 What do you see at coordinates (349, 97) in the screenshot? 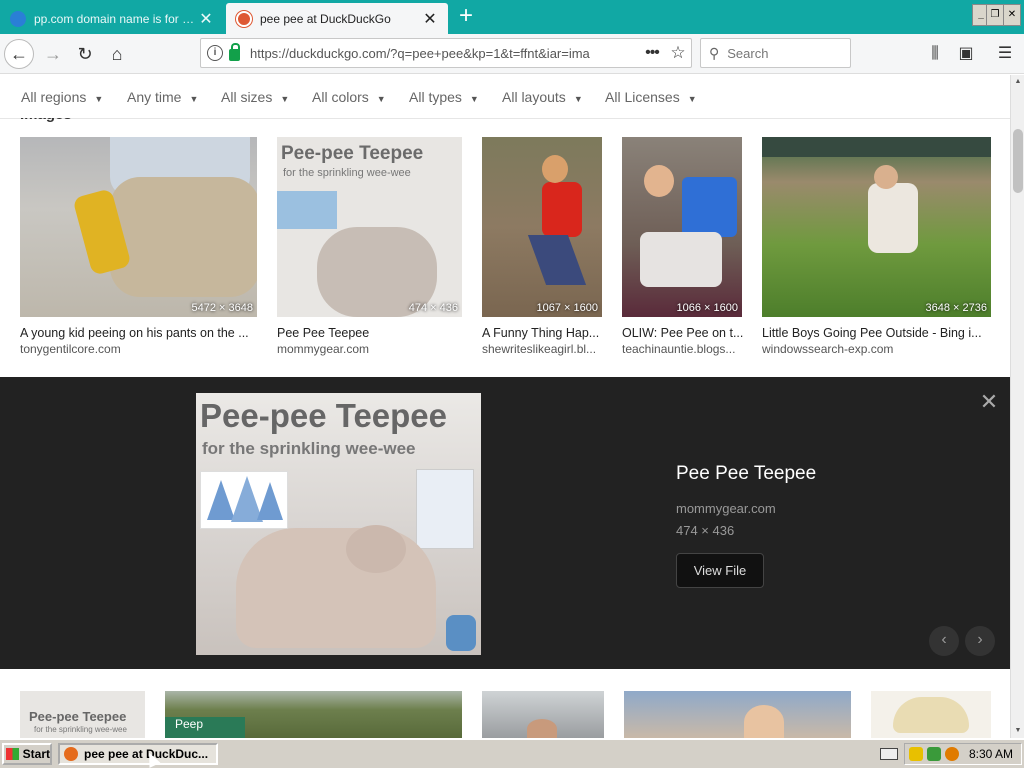
I see `filter-colors: All colors ▼` at bounding box center [349, 97].